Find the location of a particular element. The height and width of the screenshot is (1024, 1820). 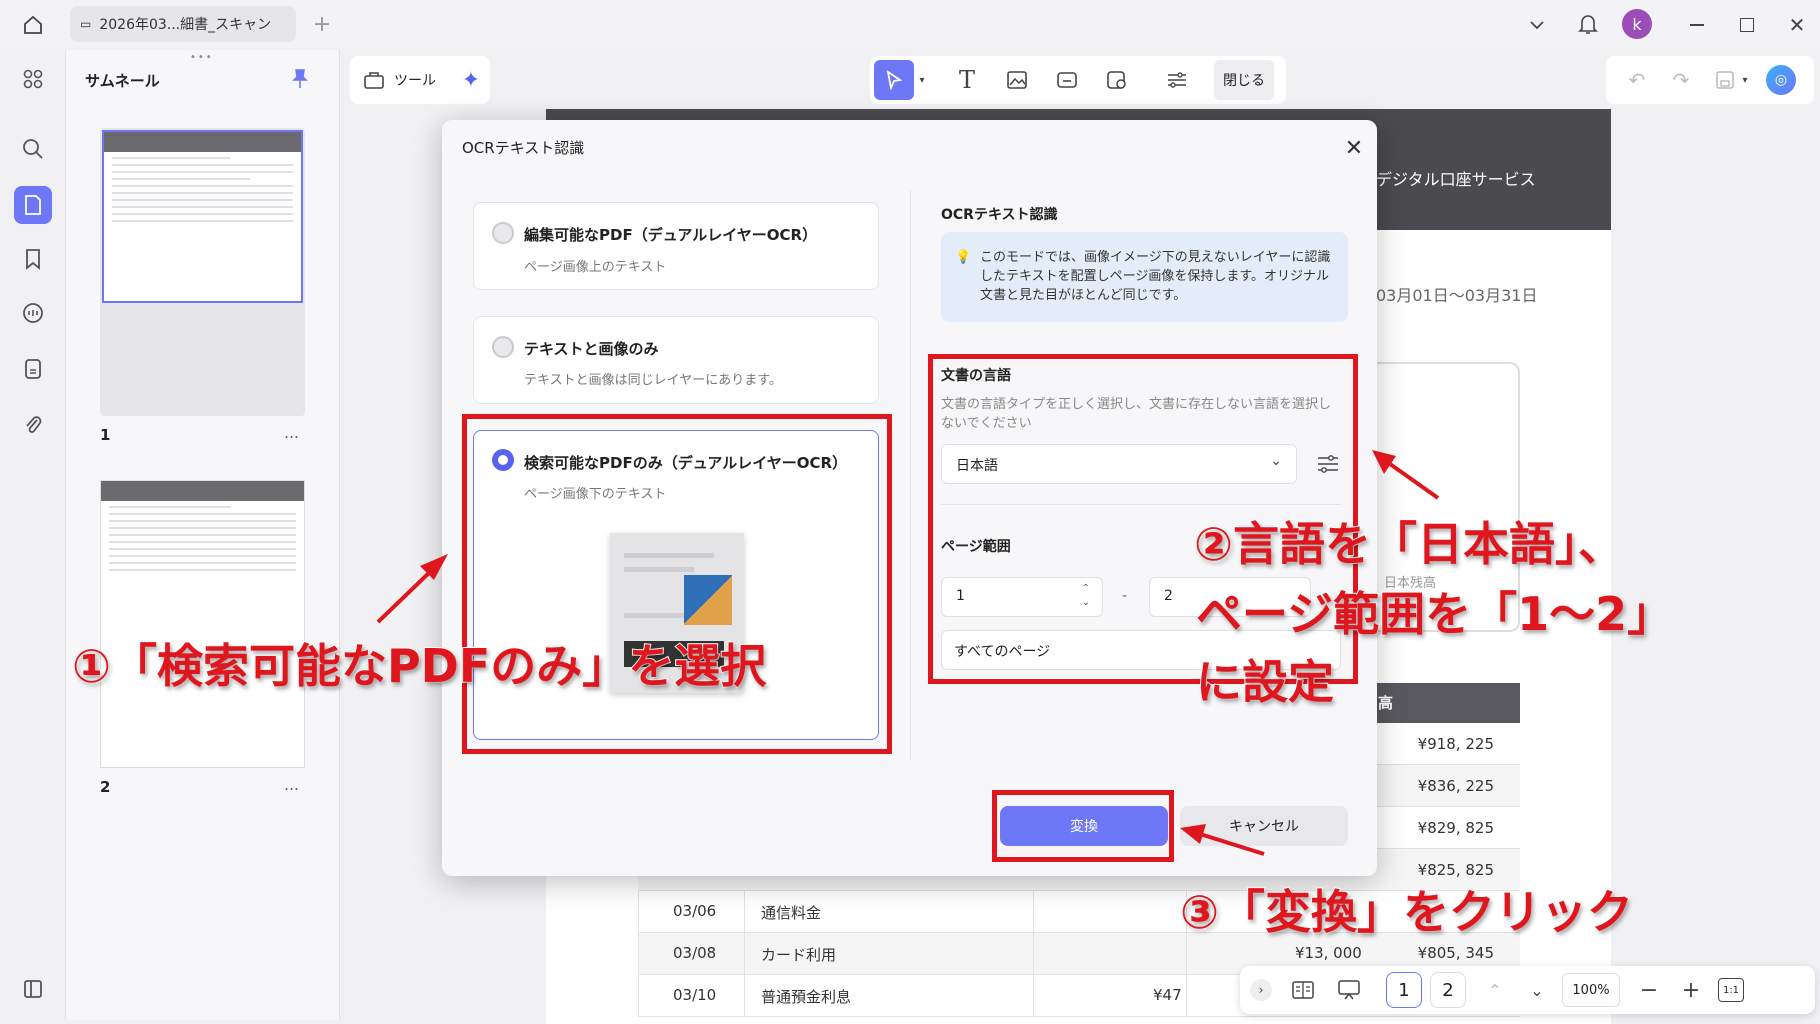

date-cell: 03/08 is located at coordinates (695, 953).